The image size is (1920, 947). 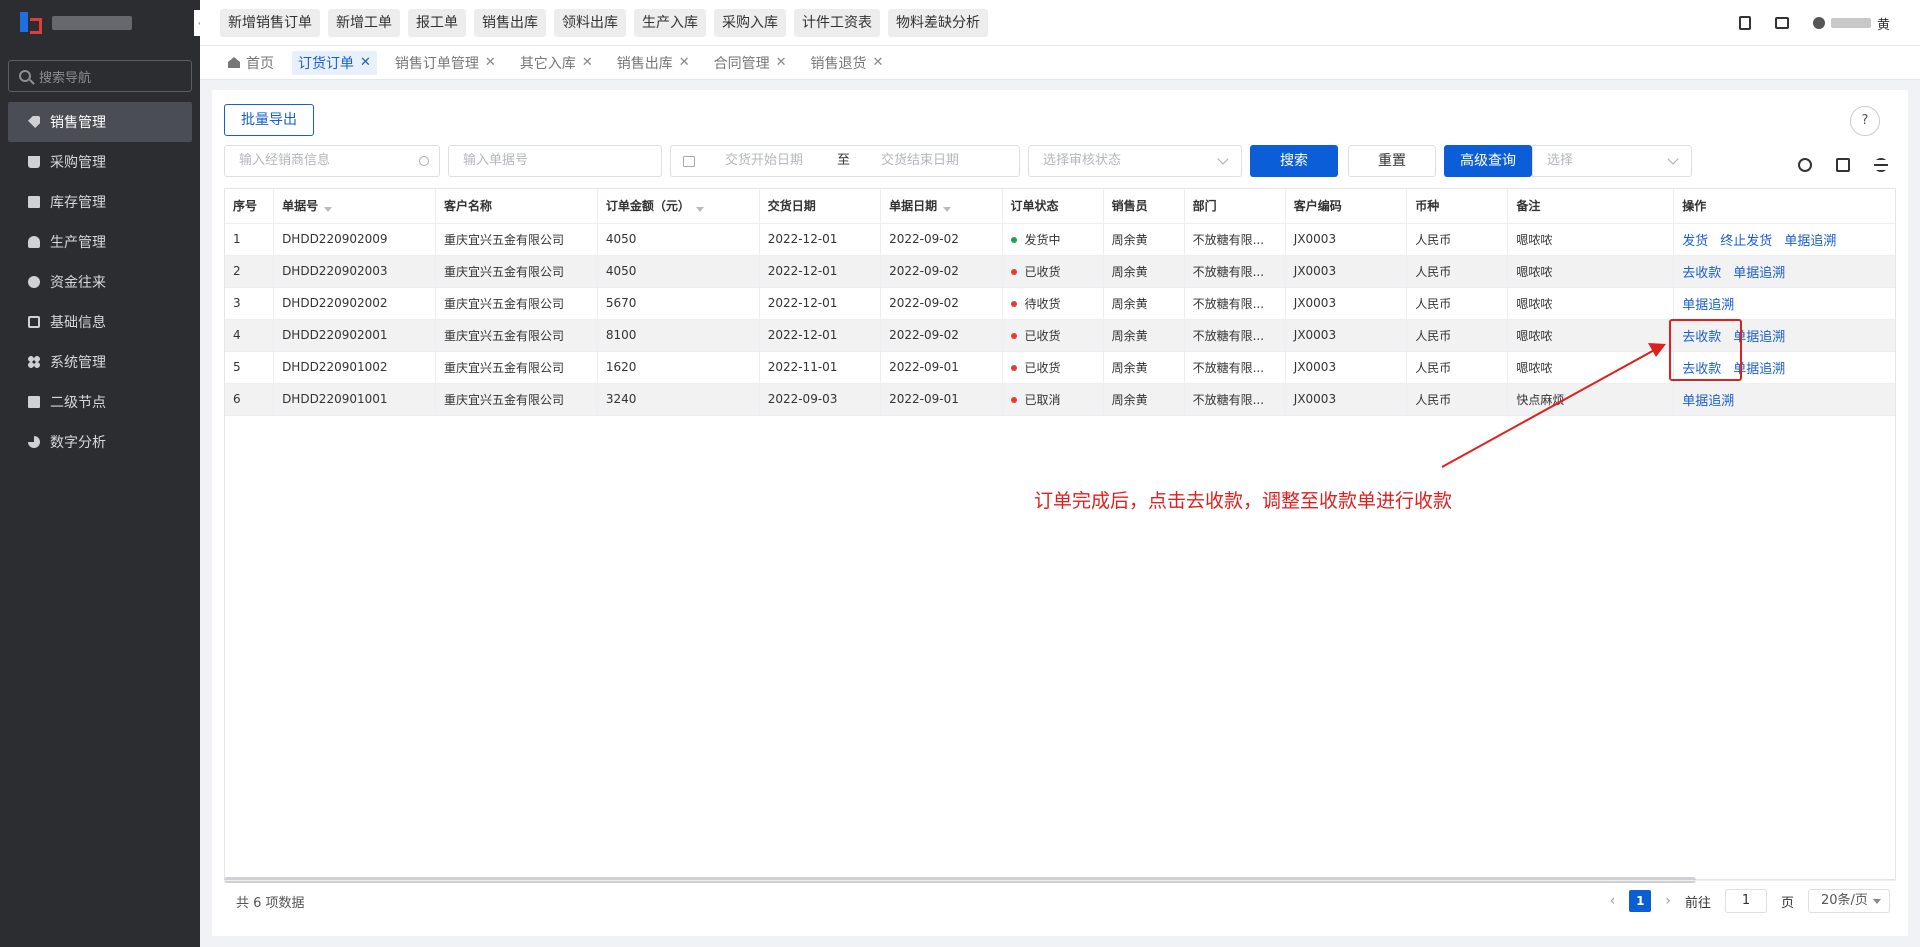 What do you see at coordinates (1746, 239) in the screenshot?
I see `row-action-link: 终止发货` at bounding box center [1746, 239].